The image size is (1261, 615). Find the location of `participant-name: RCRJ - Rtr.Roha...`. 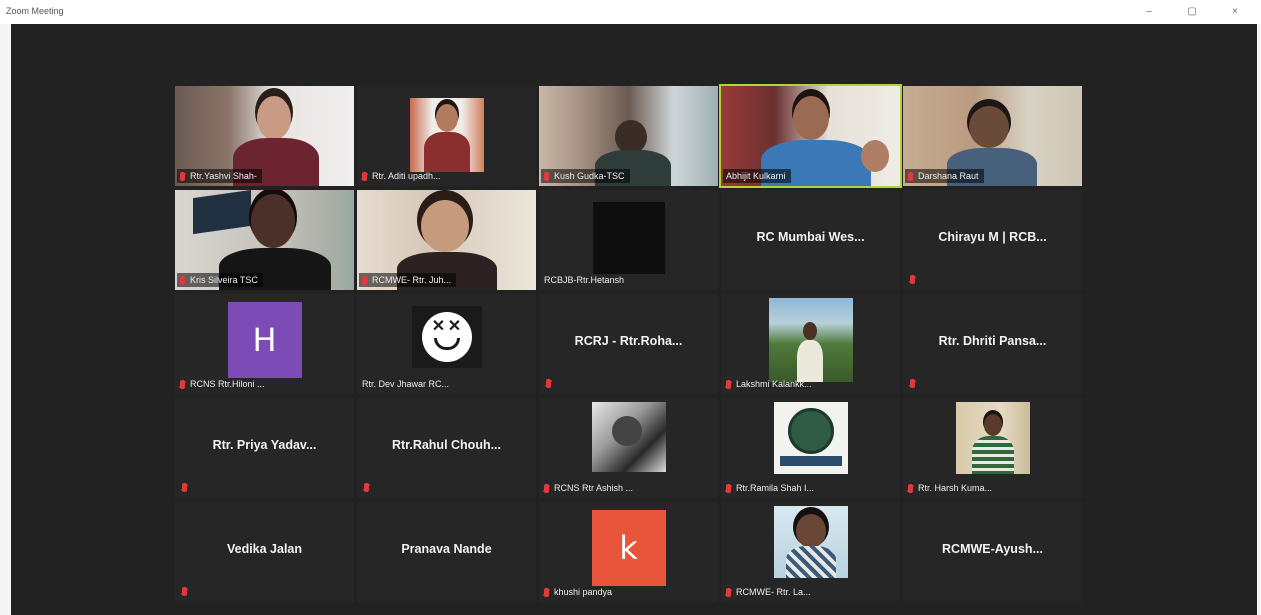

participant-name: RCRJ - Rtr.Roha... is located at coordinates (628, 341).